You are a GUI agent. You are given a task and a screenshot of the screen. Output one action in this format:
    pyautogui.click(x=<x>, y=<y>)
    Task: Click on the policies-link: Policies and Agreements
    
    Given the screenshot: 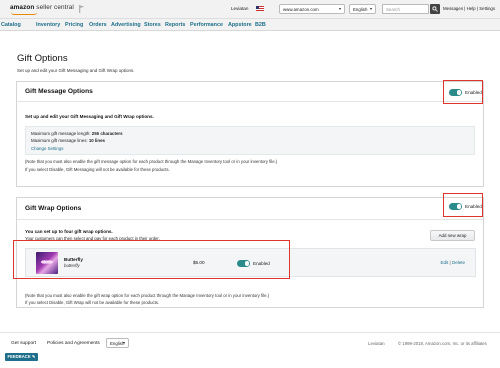 What is the action you would take?
    pyautogui.click(x=73, y=343)
    